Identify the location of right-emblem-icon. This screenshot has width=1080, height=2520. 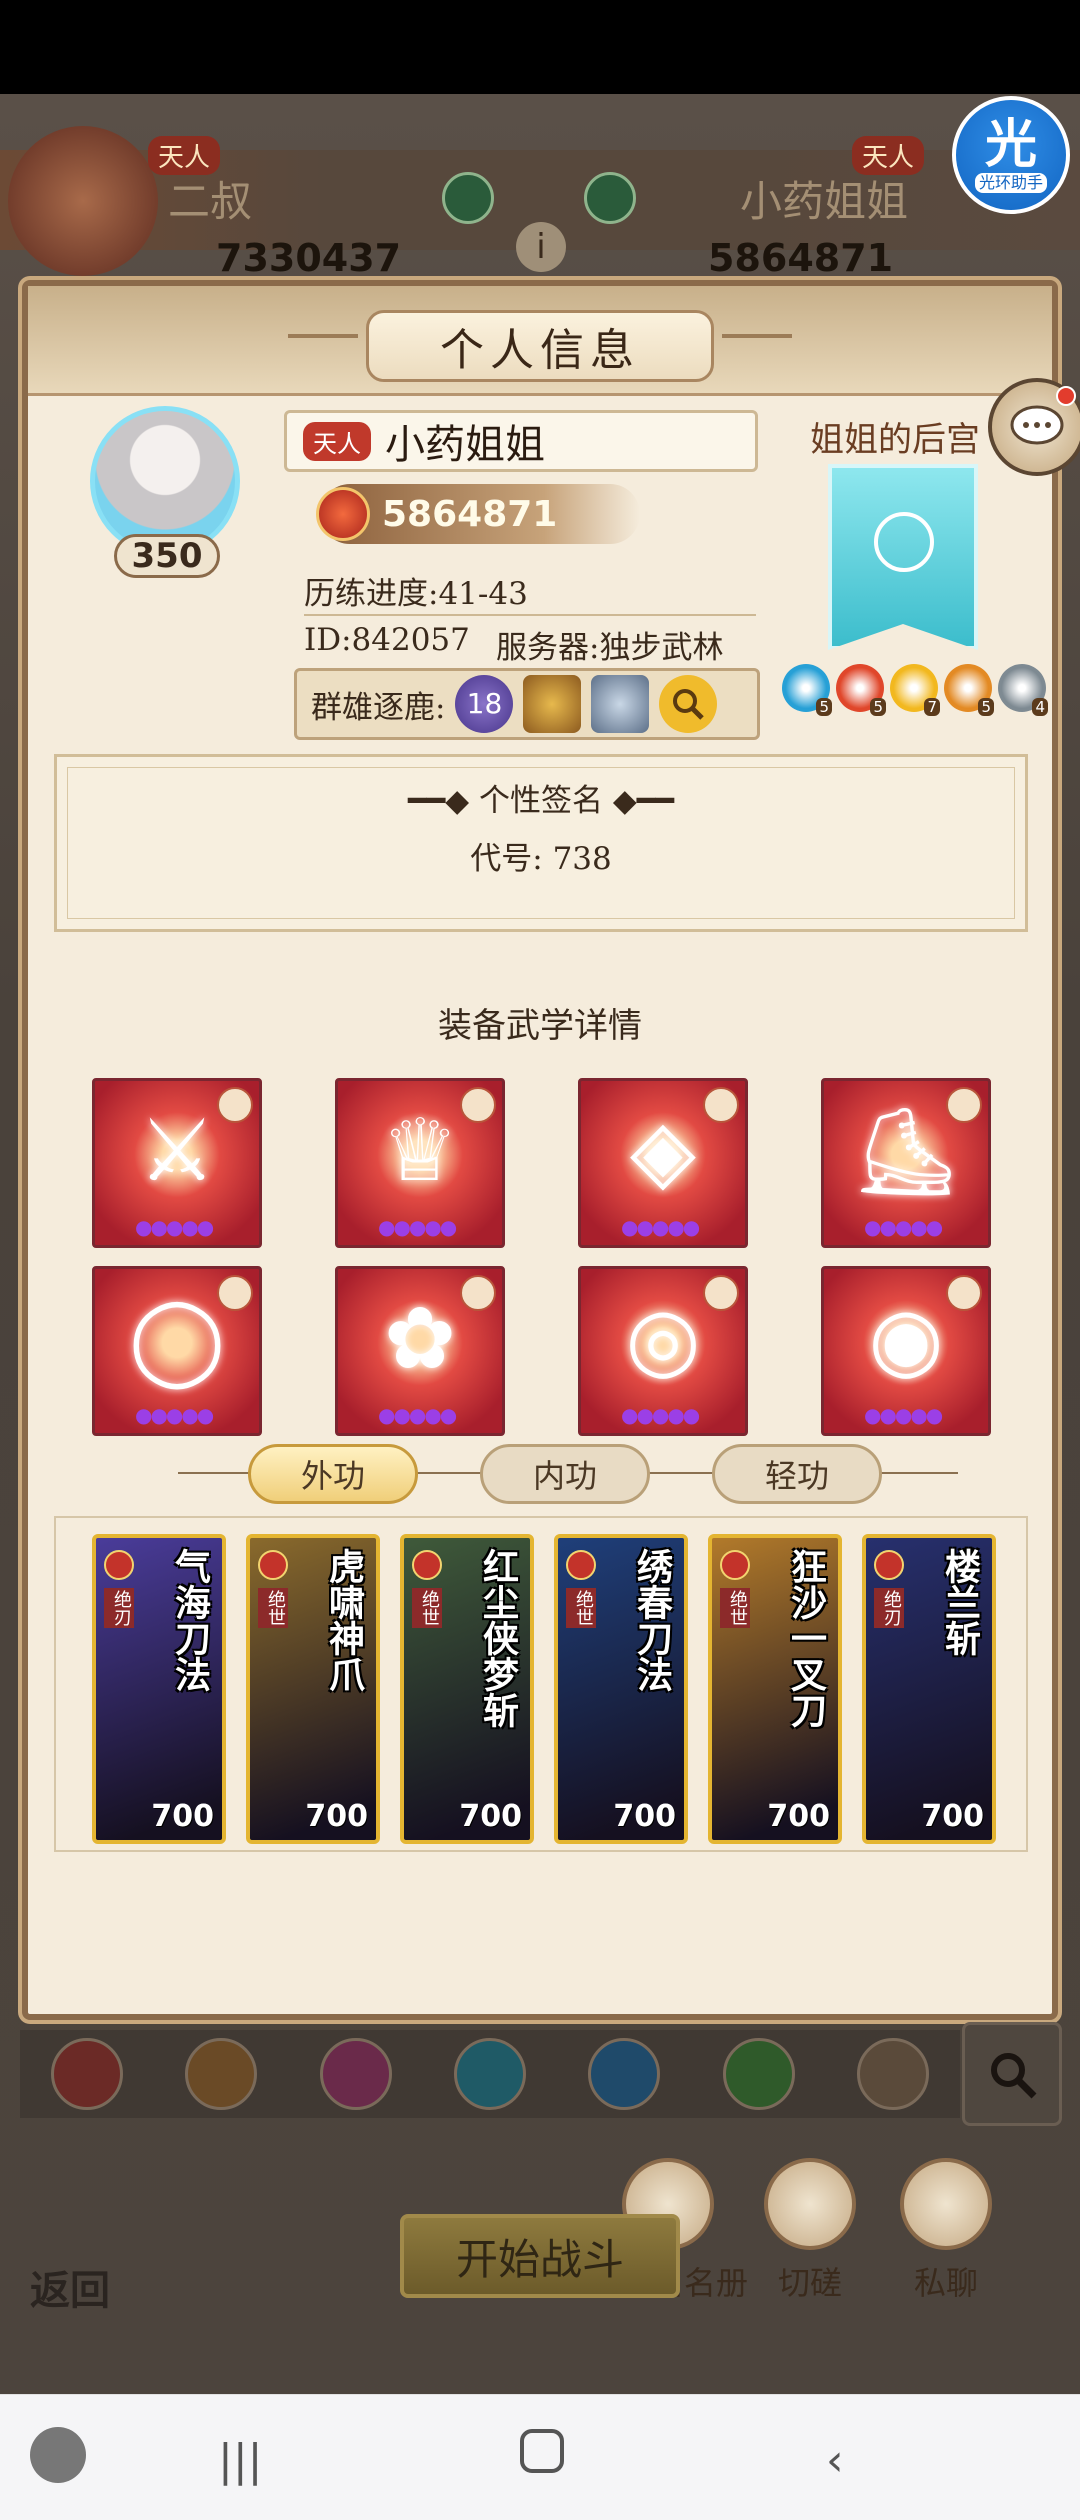
(610, 198).